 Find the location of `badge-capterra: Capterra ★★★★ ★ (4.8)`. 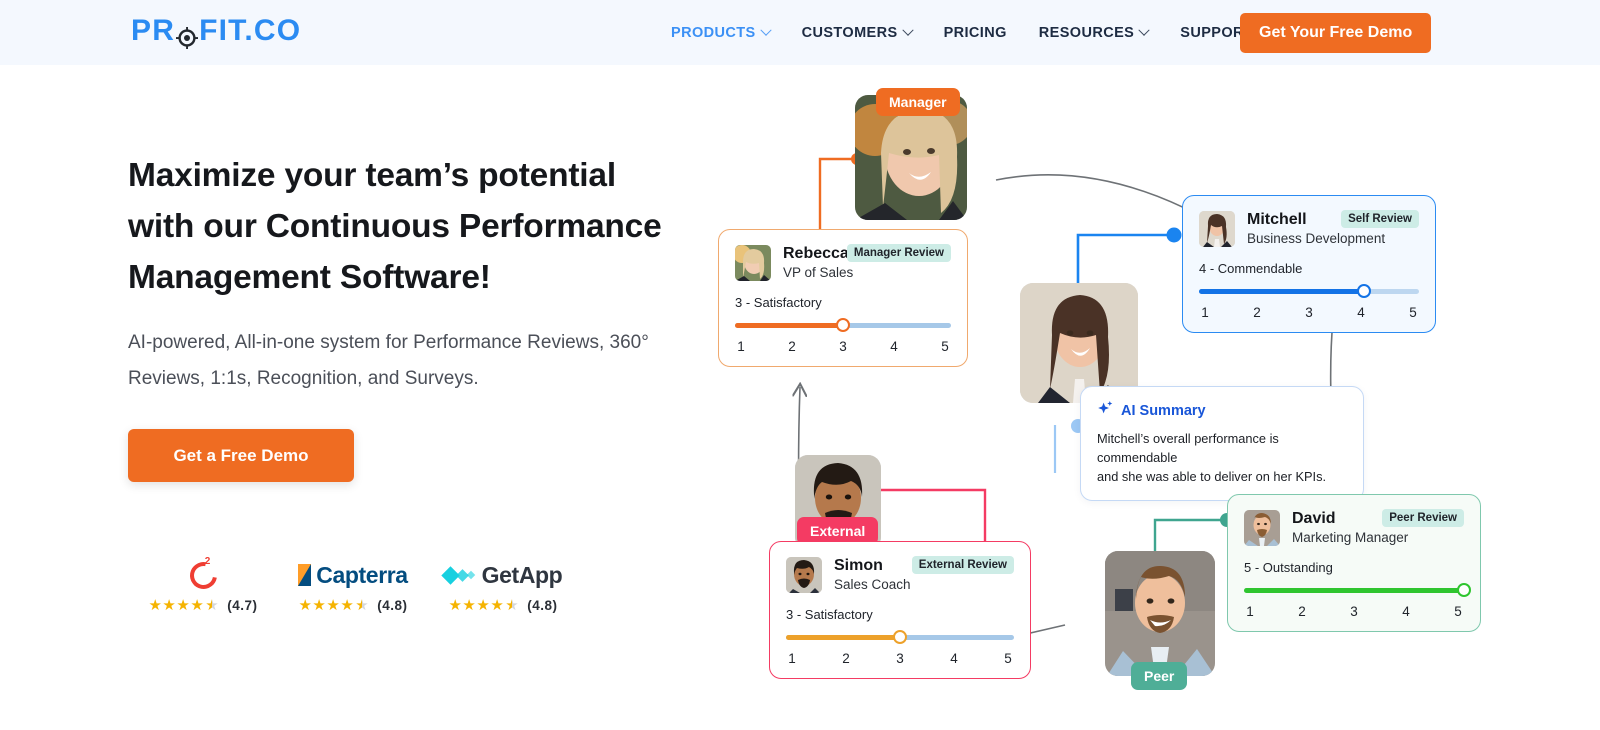

badge-capterra: Capterra ★★★★ ★ (4.8) is located at coordinates (353, 587).